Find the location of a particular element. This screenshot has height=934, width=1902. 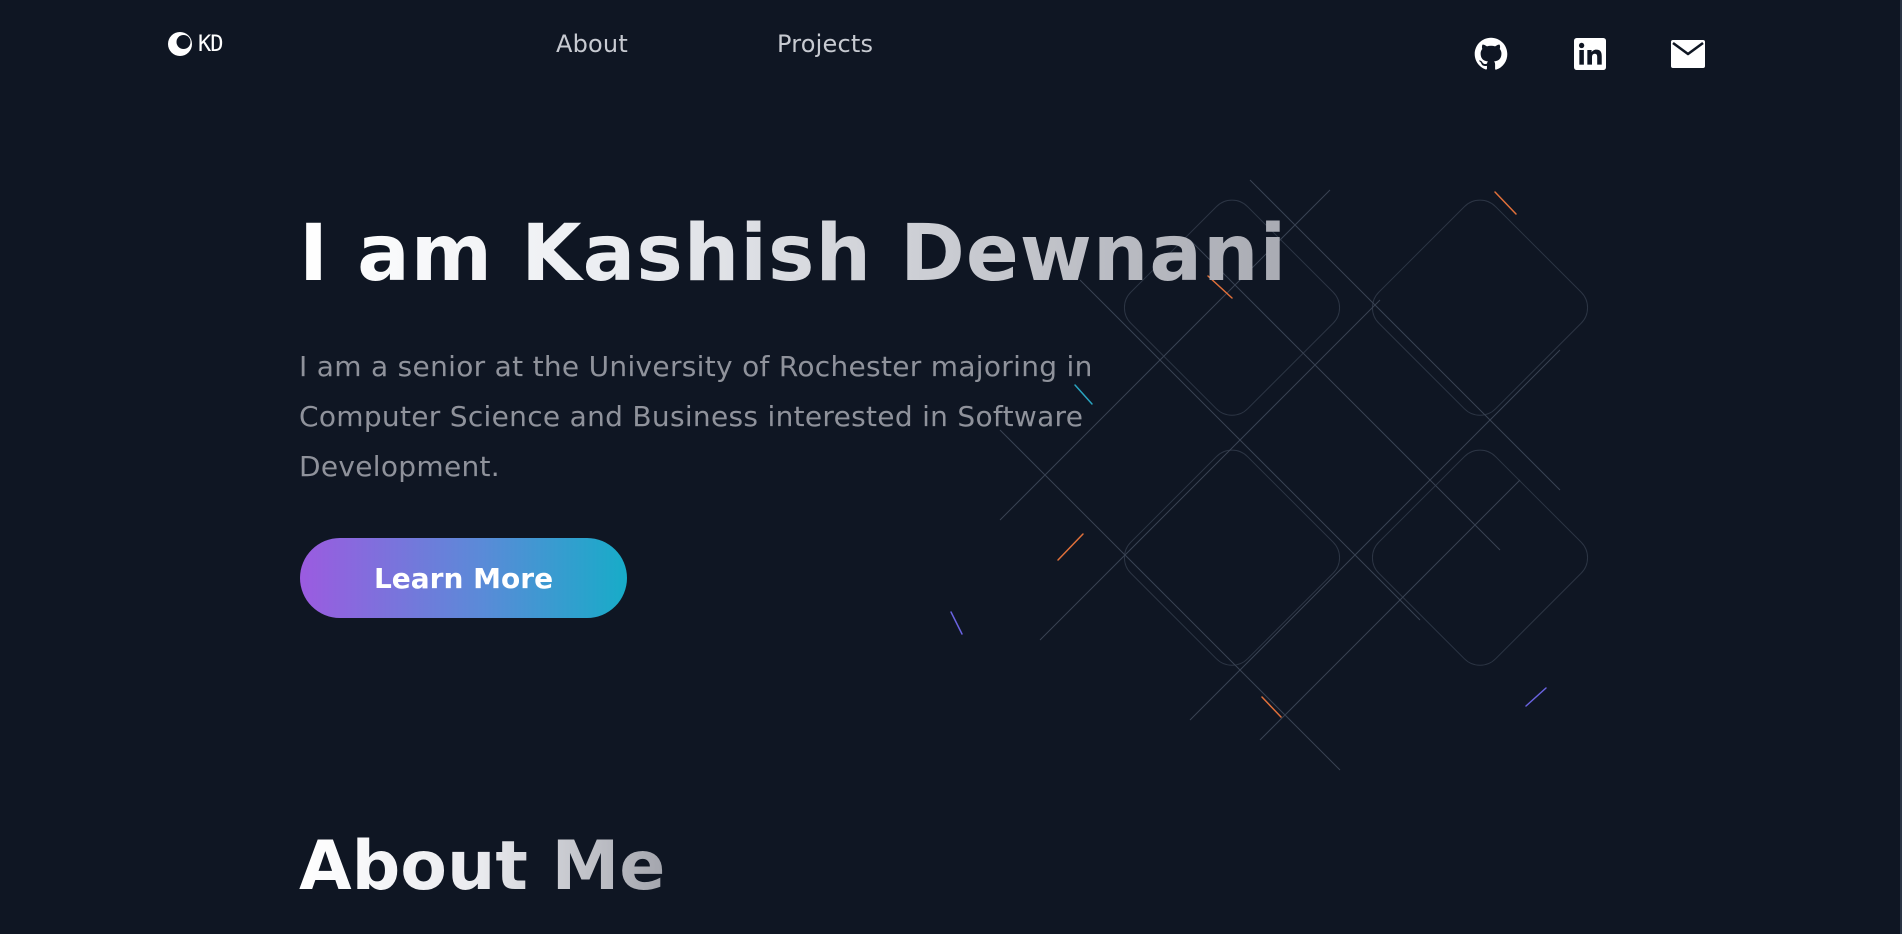

logo-icon is located at coordinates (180, 44).